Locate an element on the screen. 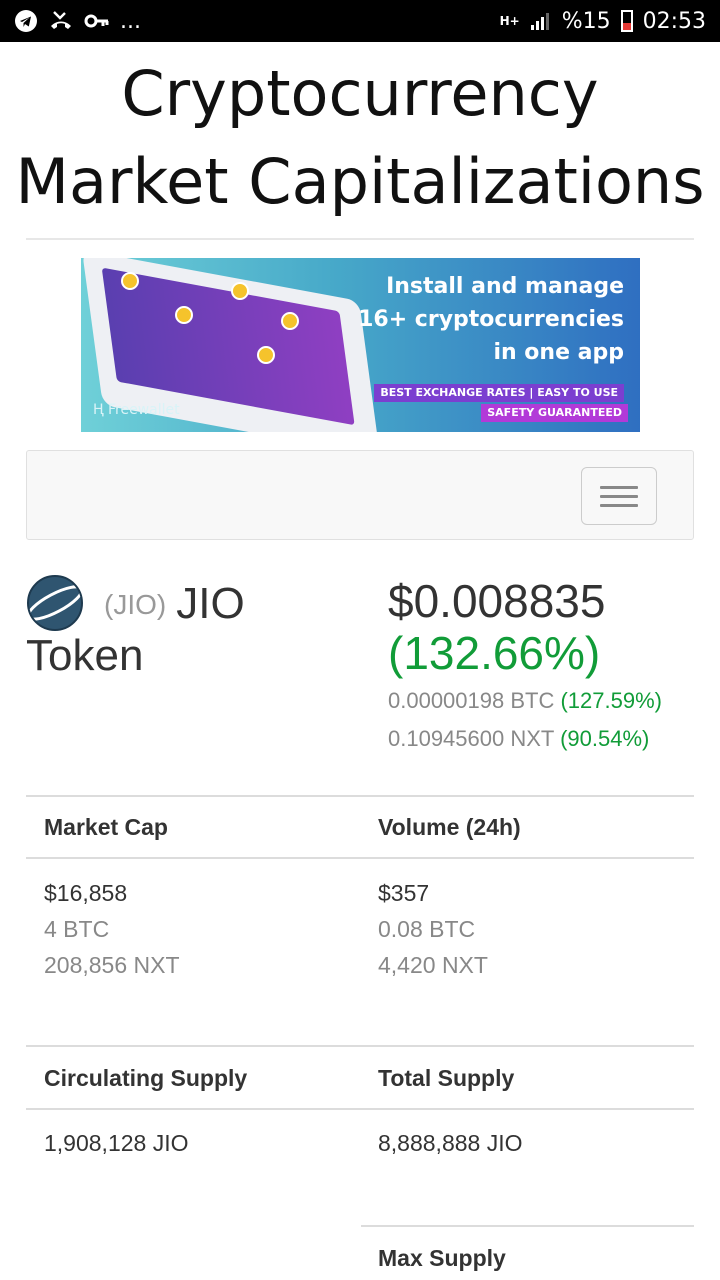  coin-name-part2: Token is located at coordinates (85, 655).